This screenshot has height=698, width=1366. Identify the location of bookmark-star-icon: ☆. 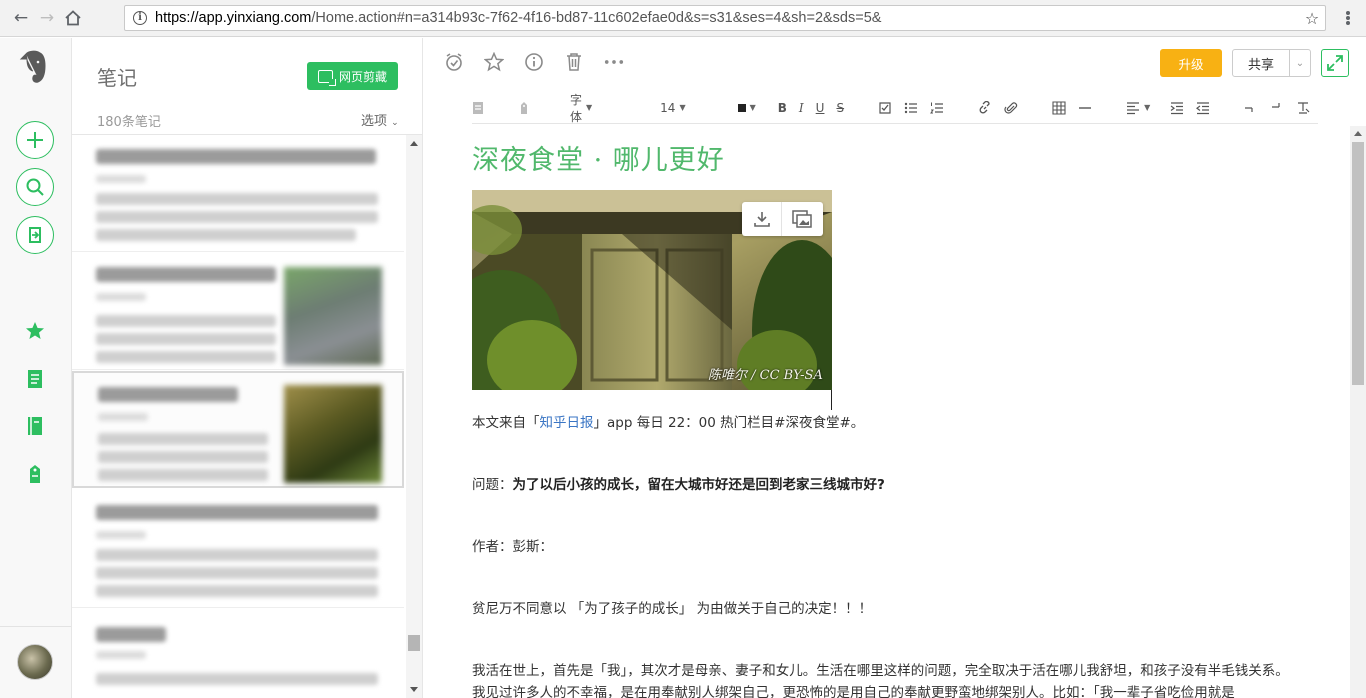
(1312, 18).